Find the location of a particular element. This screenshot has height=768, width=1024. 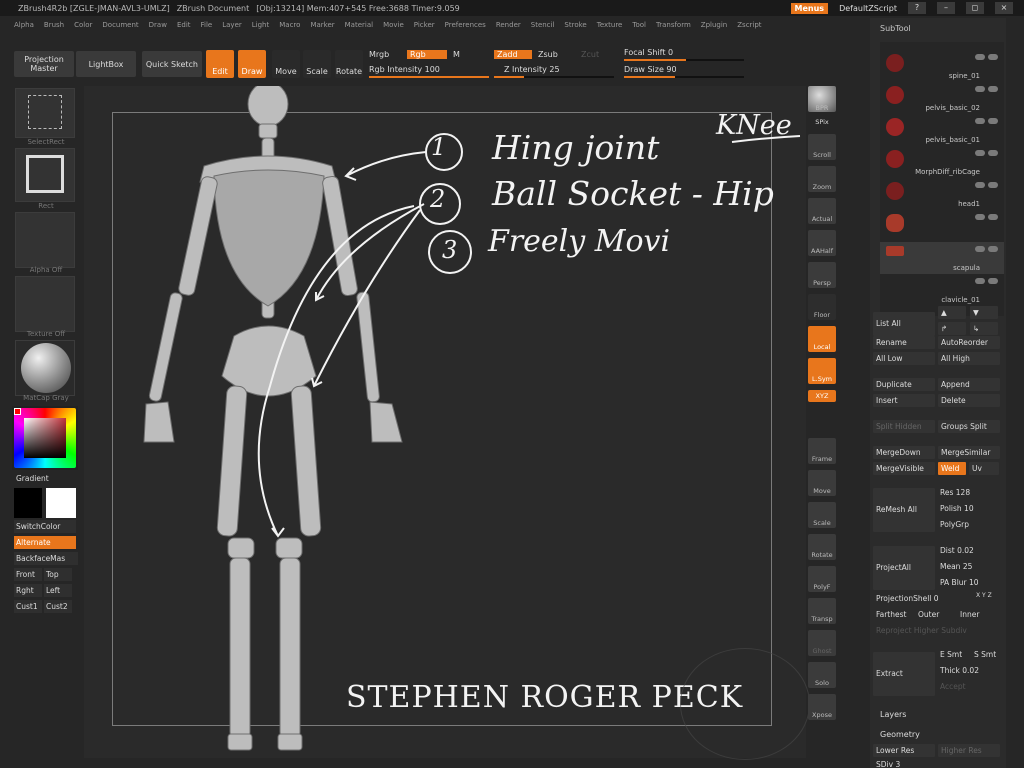

menu-tool: Tool is located at coordinates (639, 25).